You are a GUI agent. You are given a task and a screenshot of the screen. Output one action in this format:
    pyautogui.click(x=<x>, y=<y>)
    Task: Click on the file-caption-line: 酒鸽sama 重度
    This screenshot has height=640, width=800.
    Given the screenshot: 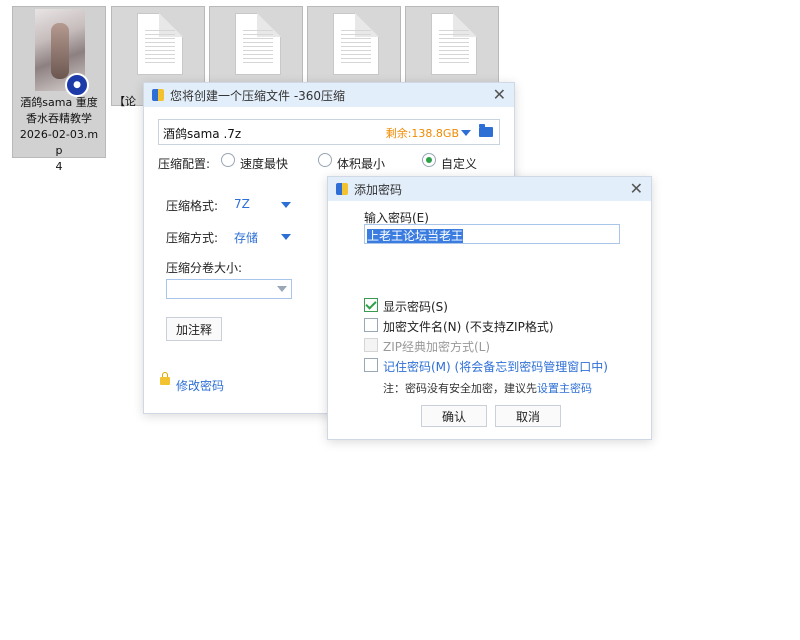 What is the action you would take?
    pyautogui.click(x=59, y=102)
    